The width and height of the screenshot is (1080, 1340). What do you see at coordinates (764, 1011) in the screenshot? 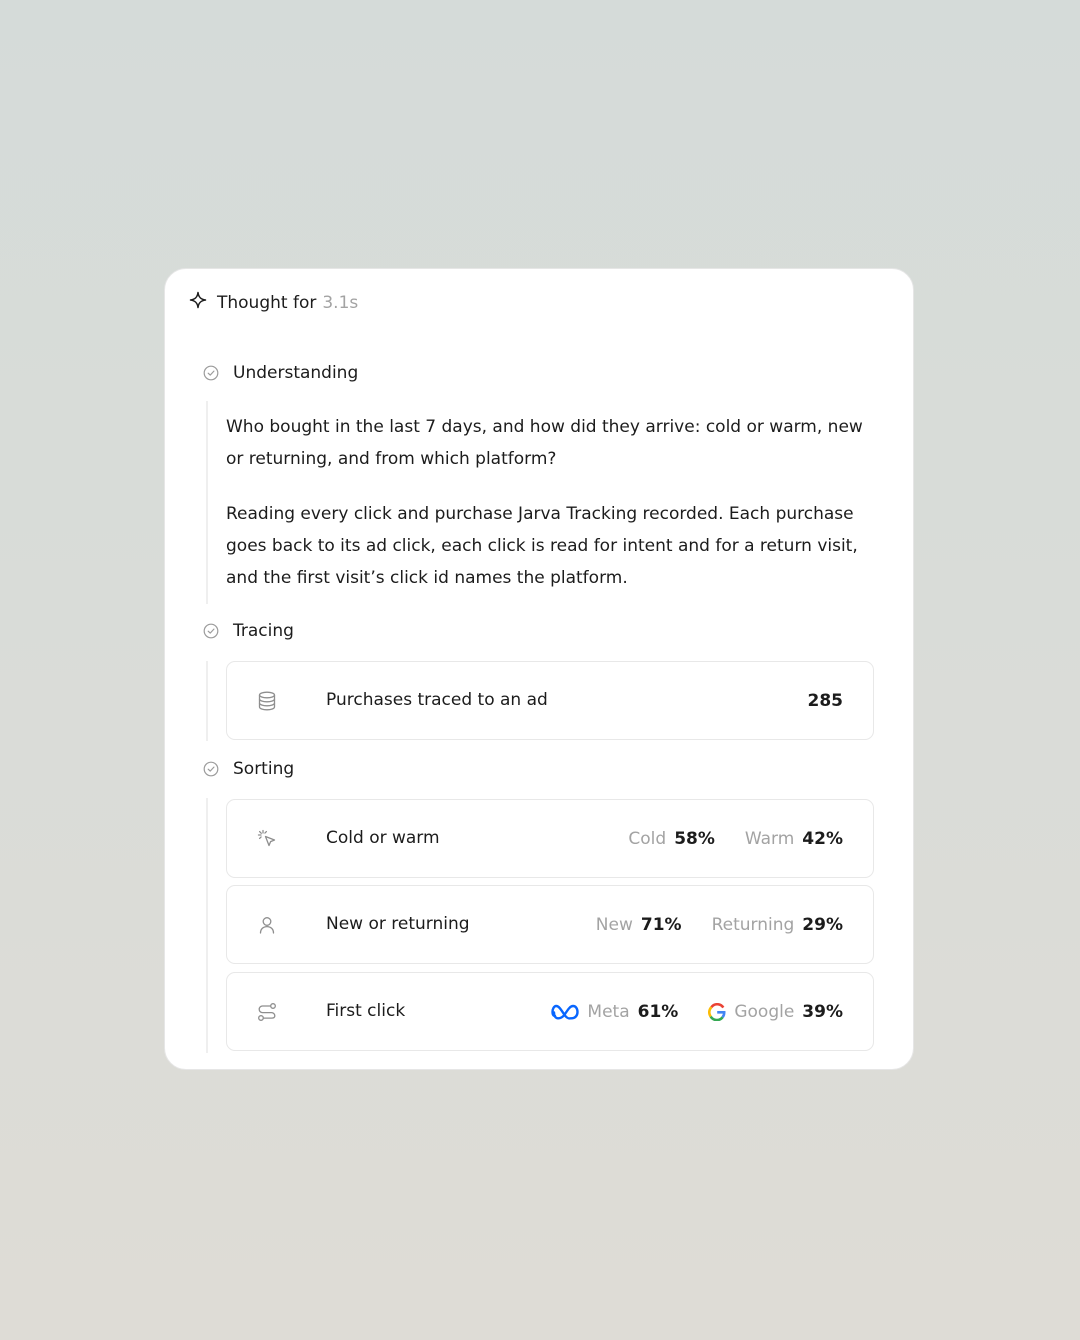
I see `stat-label: Google` at bounding box center [764, 1011].